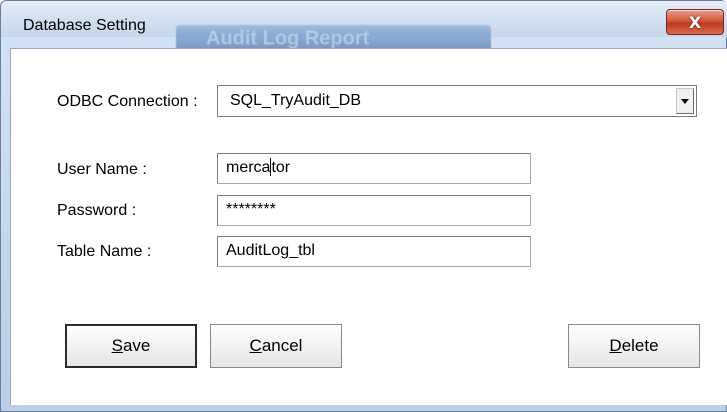 This screenshot has height=412, width=727. Describe the element at coordinates (127, 101) in the screenshot. I see `odbc-connection-label: ODBC Connection :` at that location.